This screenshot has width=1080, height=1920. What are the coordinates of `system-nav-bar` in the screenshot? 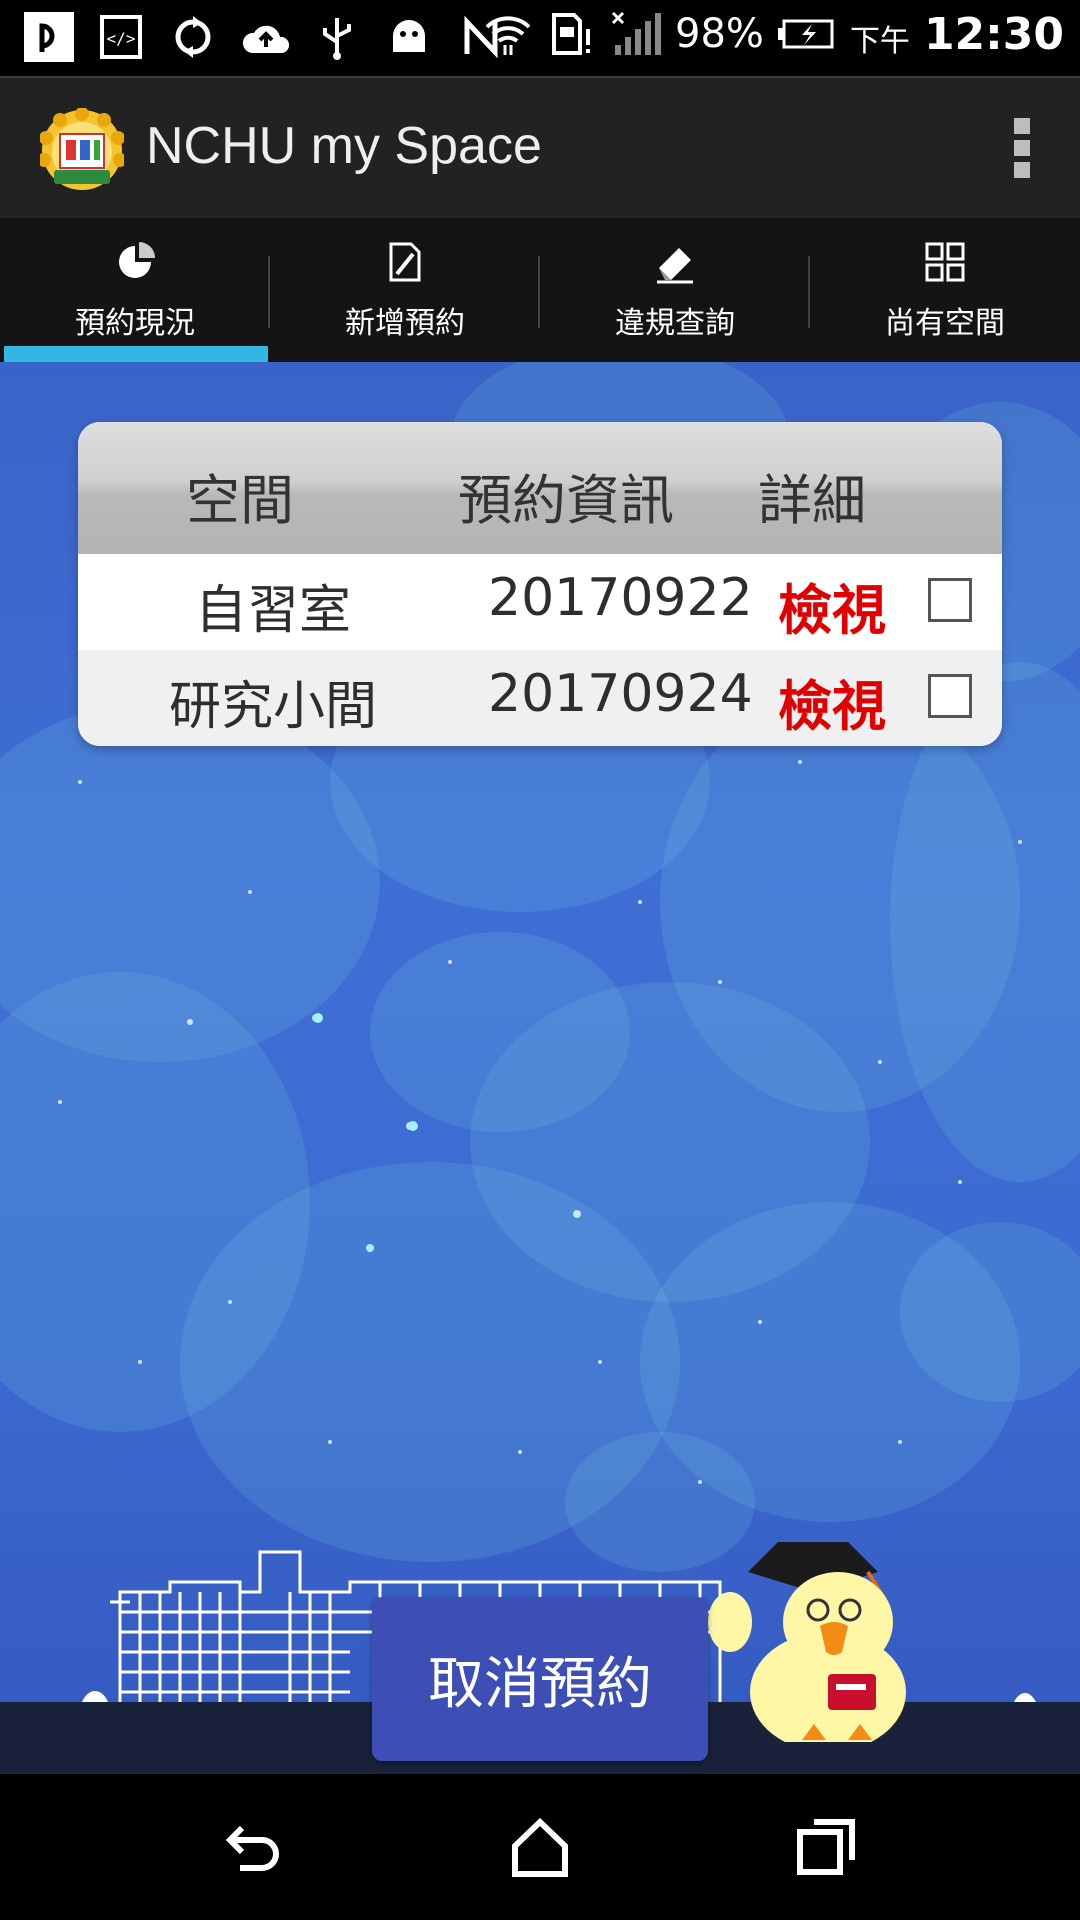 It's located at (540, 1847).